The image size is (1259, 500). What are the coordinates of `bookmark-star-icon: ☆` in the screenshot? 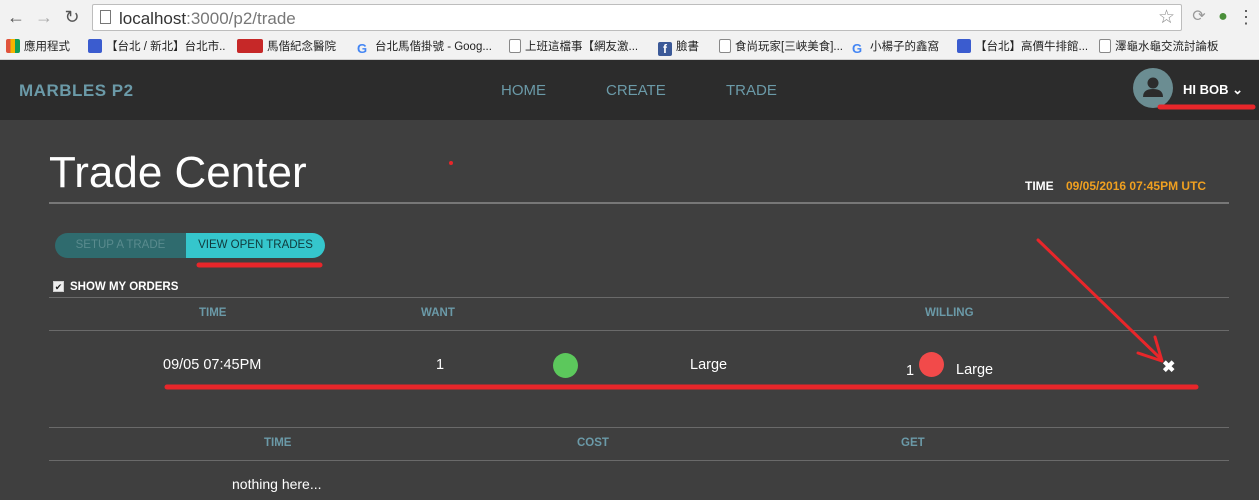 It's located at (1166, 17).